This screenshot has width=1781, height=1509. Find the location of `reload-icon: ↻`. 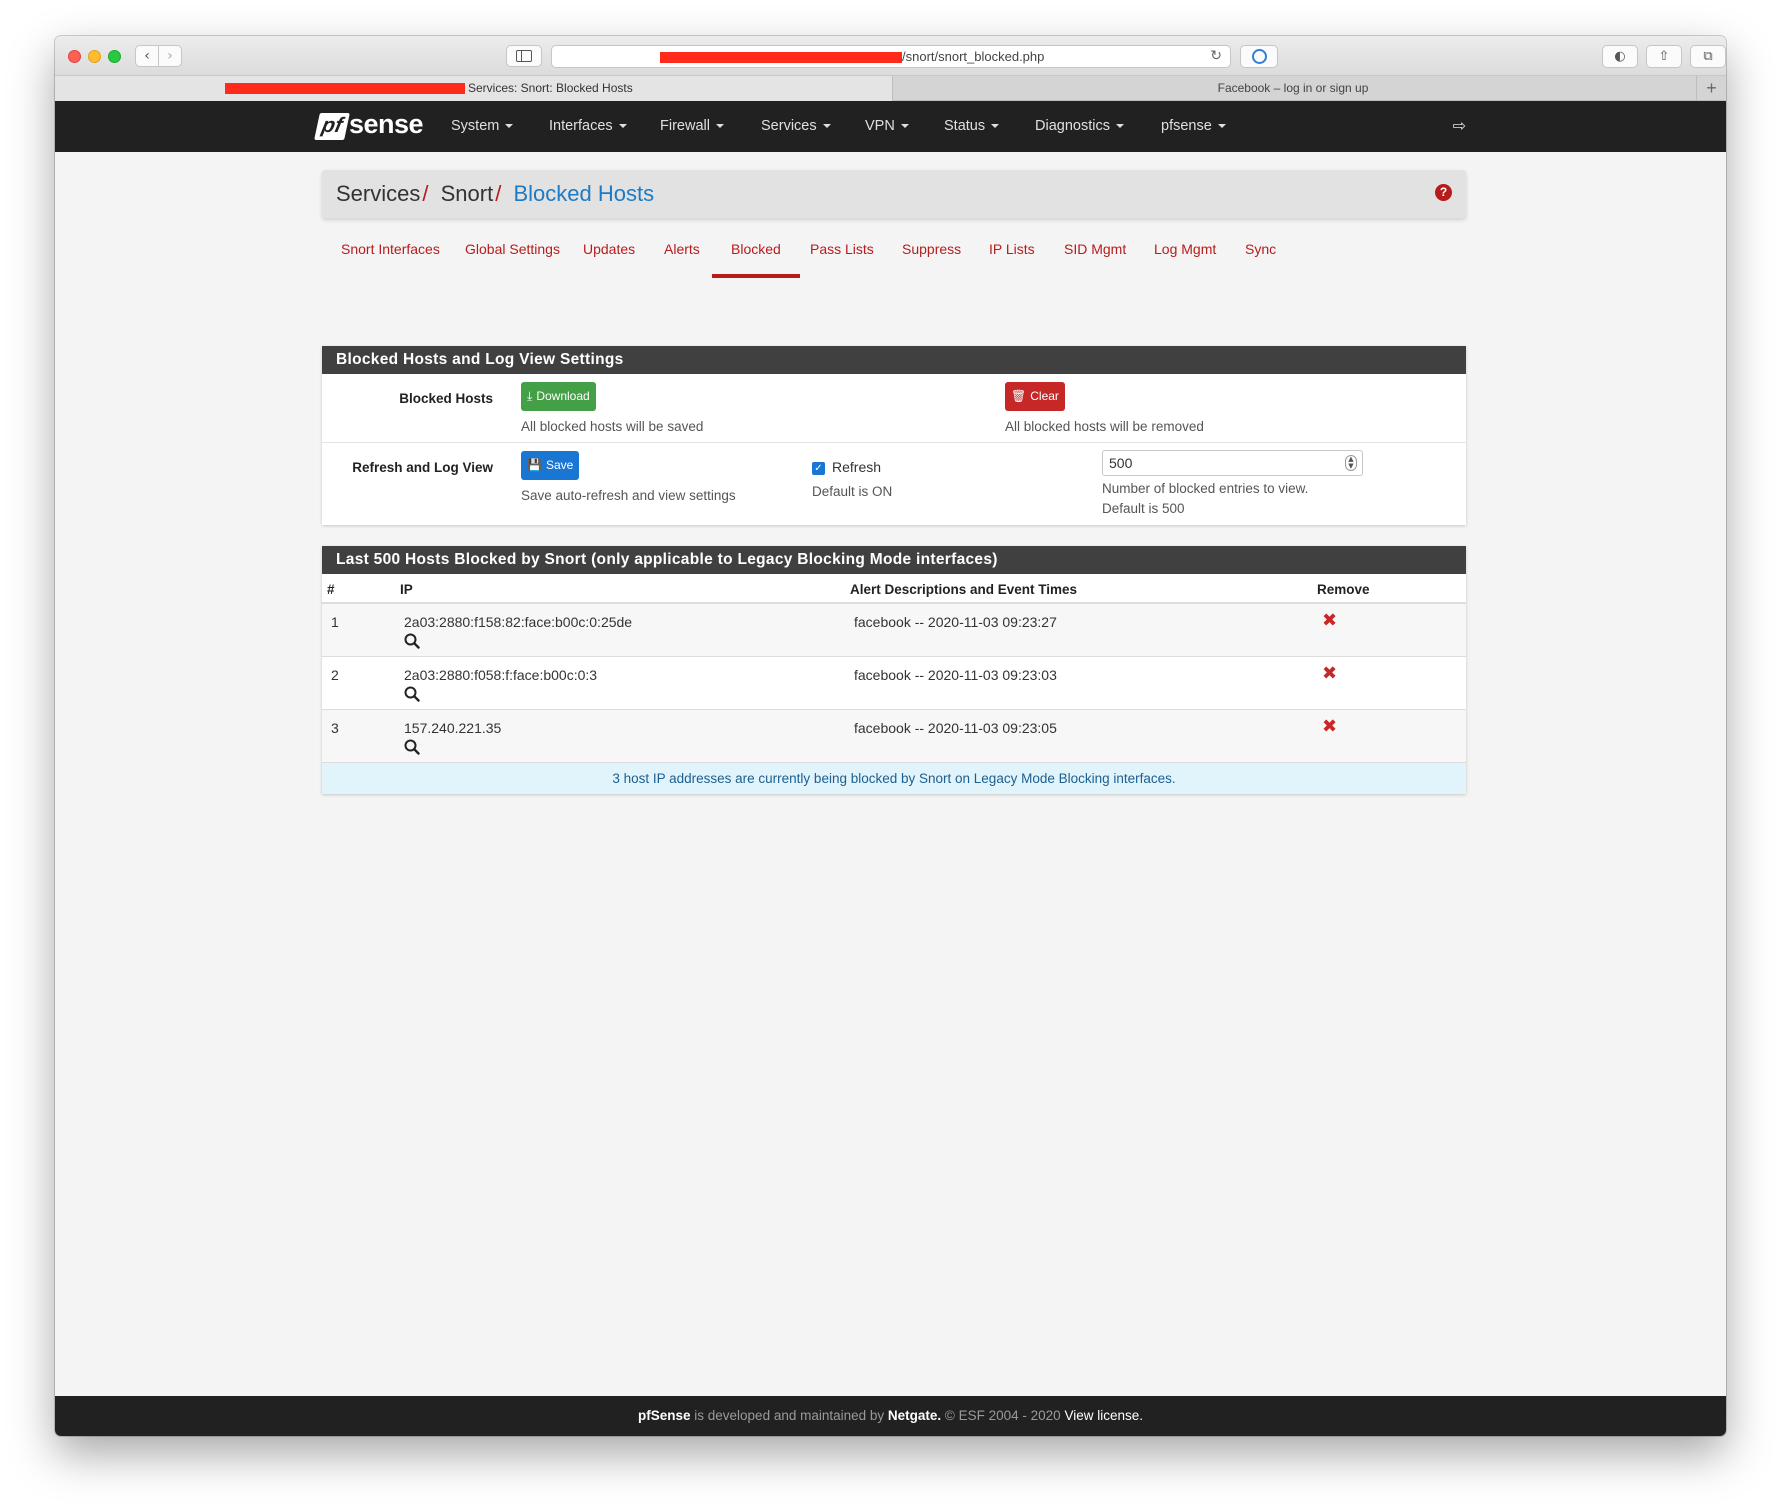

reload-icon: ↻ is located at coordinates (1216, 56).